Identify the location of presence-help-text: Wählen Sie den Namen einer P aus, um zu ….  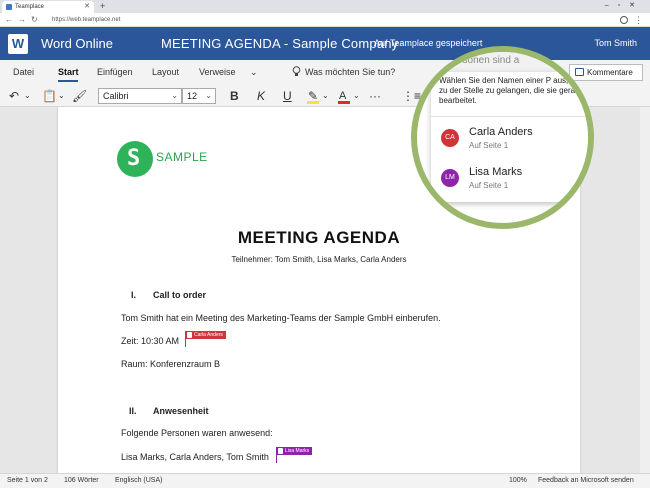
(511, 90).